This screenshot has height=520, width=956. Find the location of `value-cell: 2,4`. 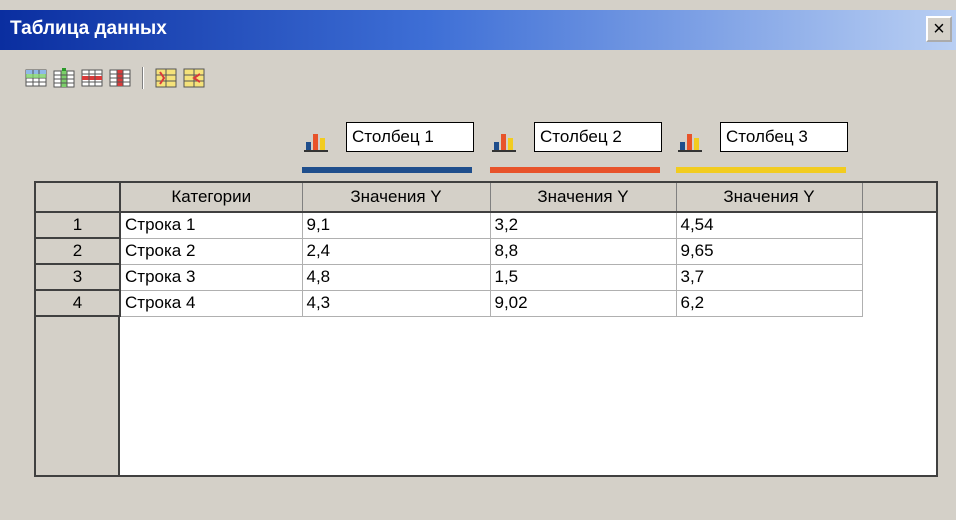

value-cell: 2,4 is located at coordinates (396, 251).